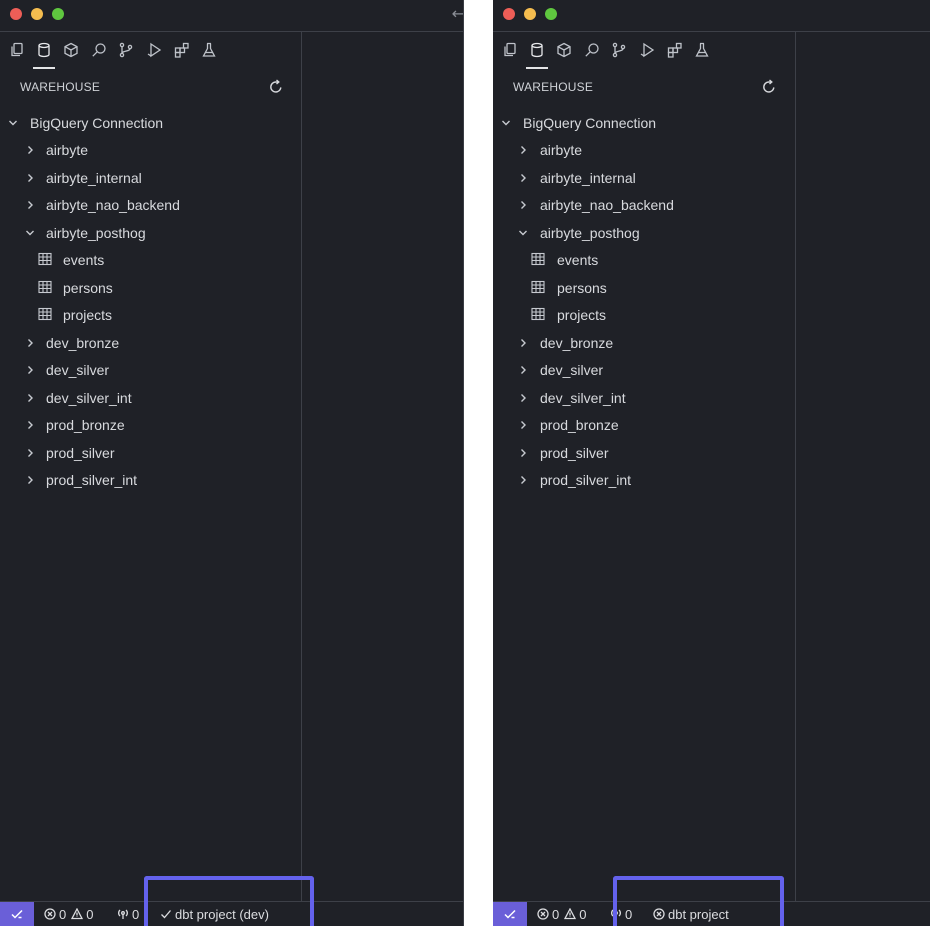  What do you see at coordinates (537, 68) in the screenshot?
I see `active-tab-indicator` at bounding box center [537, 68].